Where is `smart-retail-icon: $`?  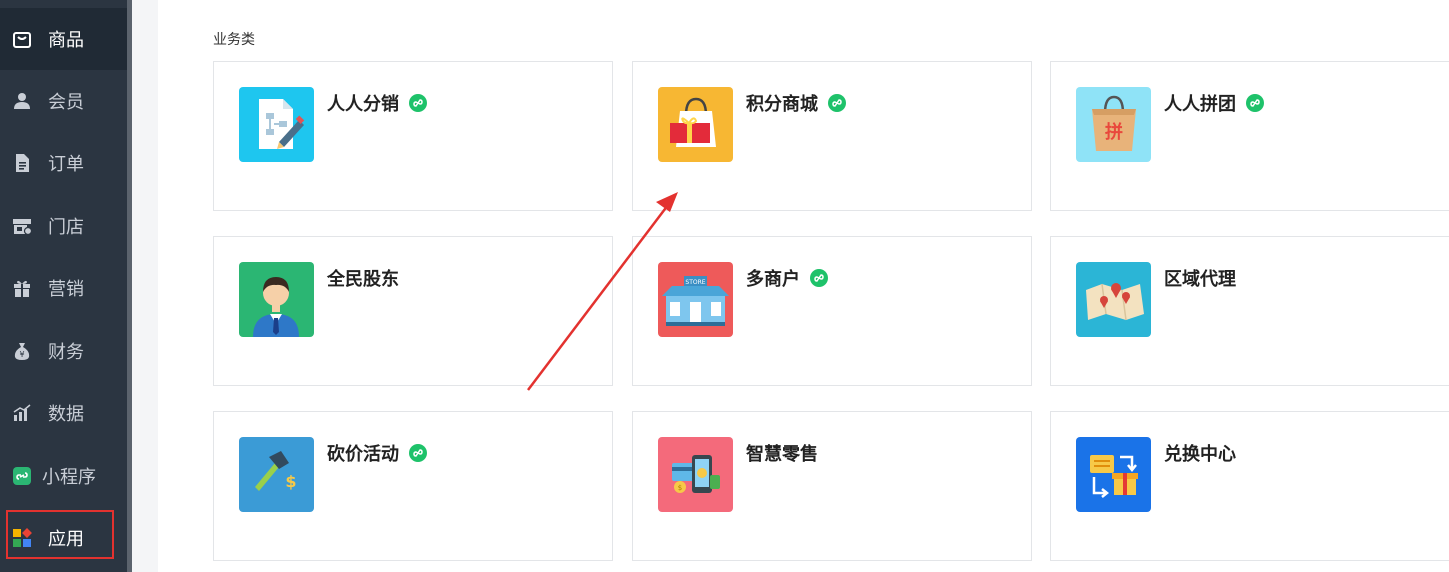
smart-retail-icon: $ is located at coordinates (695, 474).